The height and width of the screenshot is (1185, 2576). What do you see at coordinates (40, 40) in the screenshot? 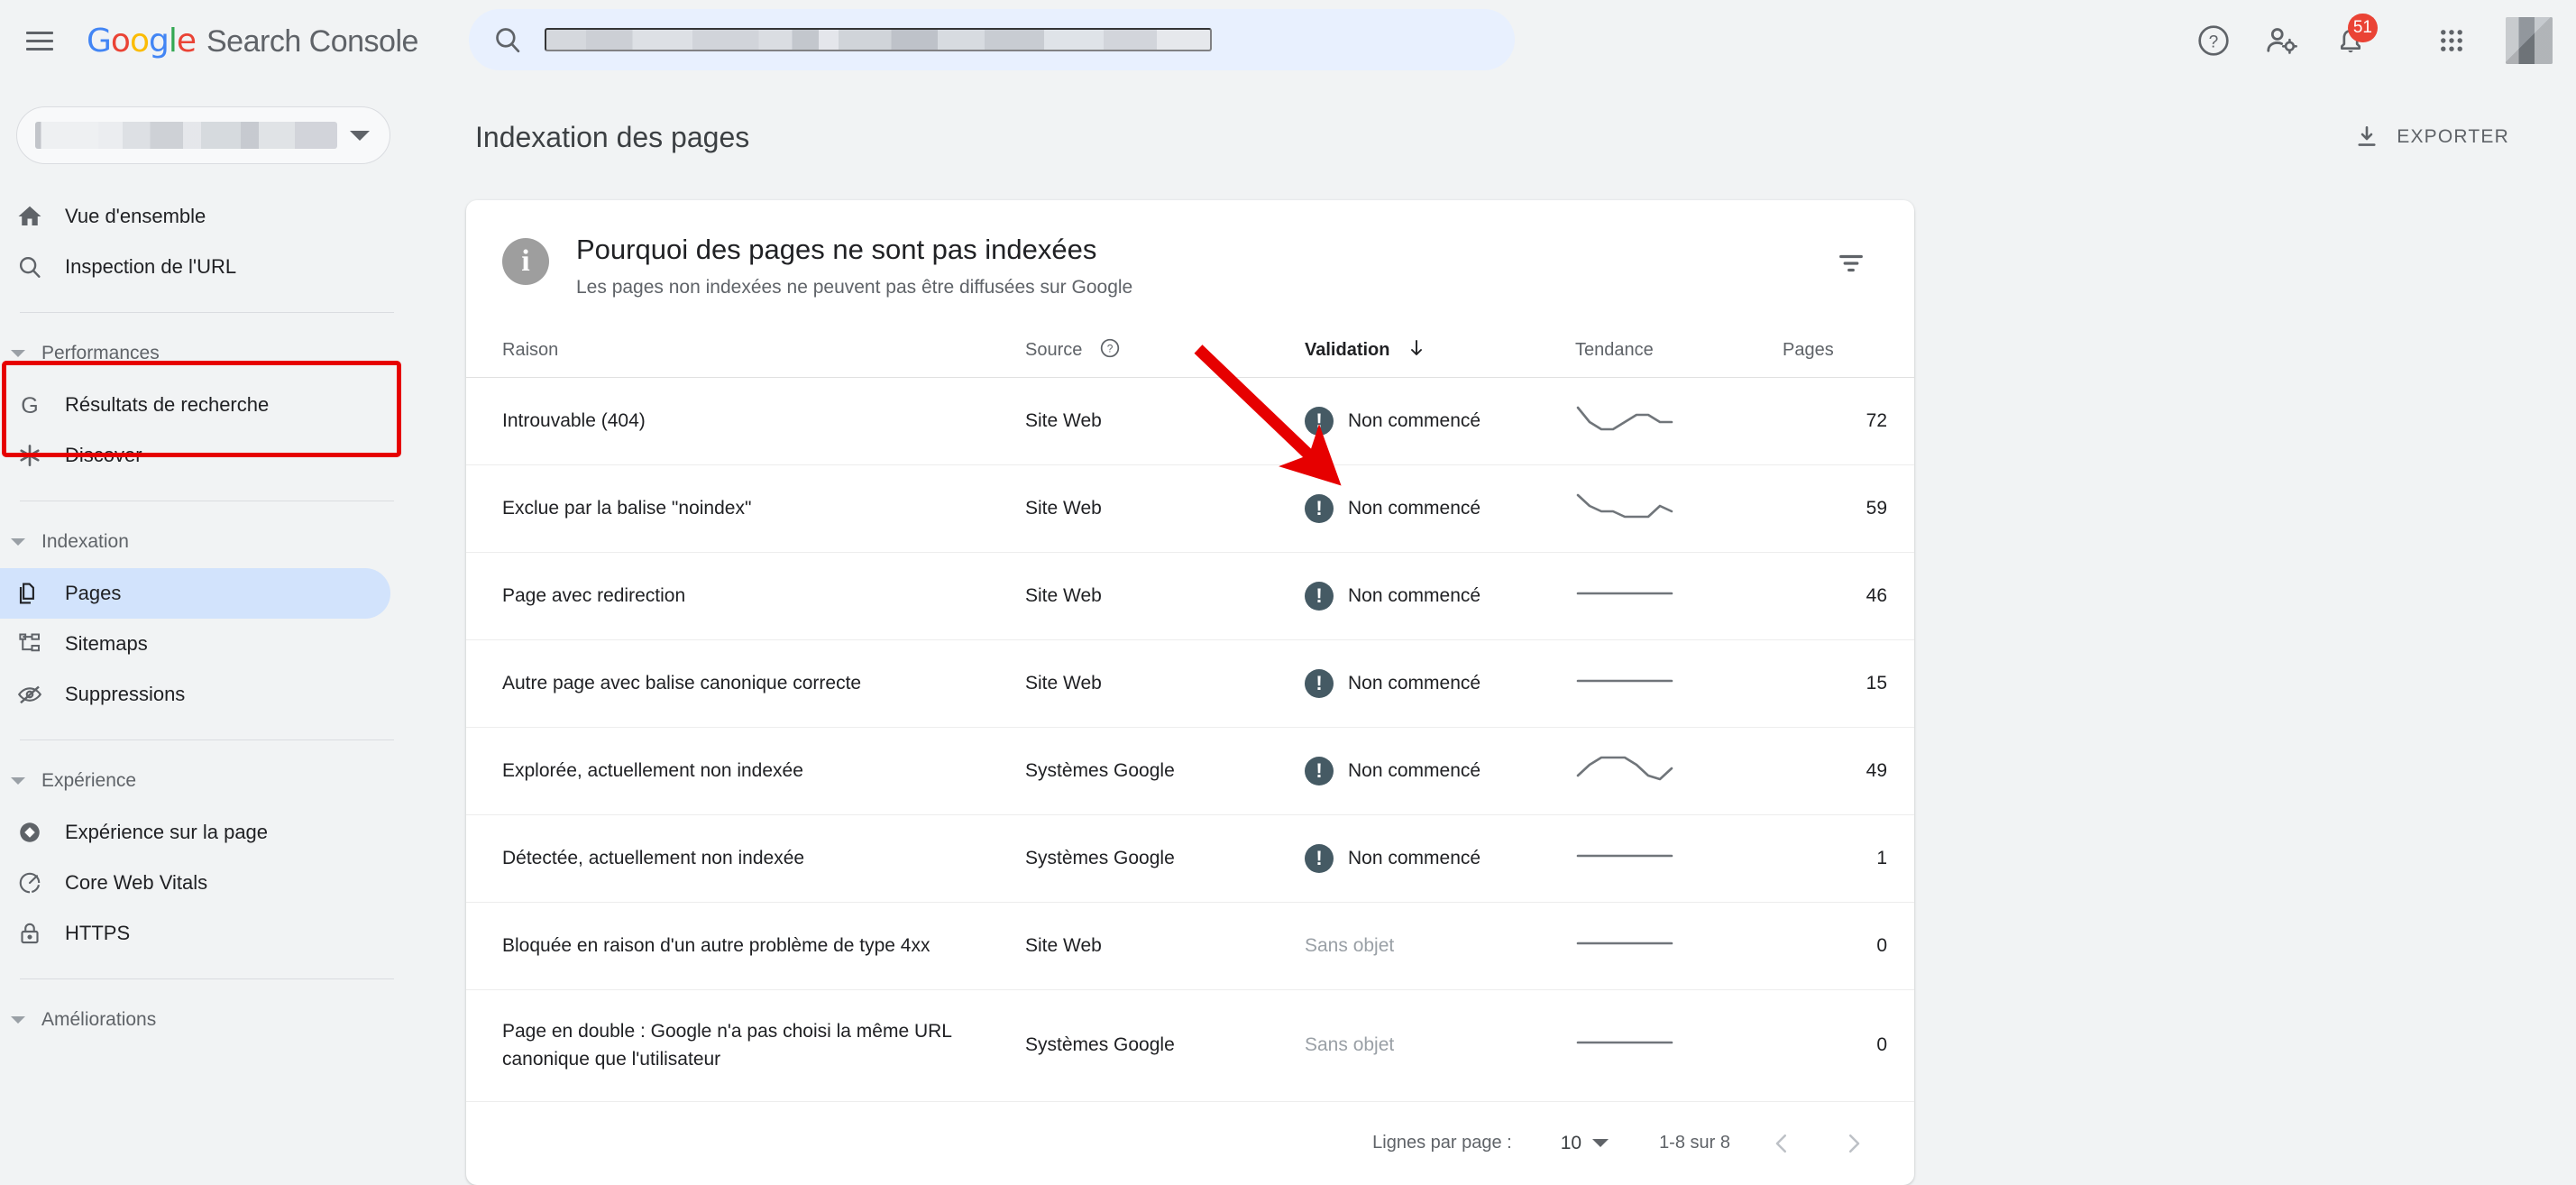
I see `hamburger-menu-icon` at bounding box center [40, 40].